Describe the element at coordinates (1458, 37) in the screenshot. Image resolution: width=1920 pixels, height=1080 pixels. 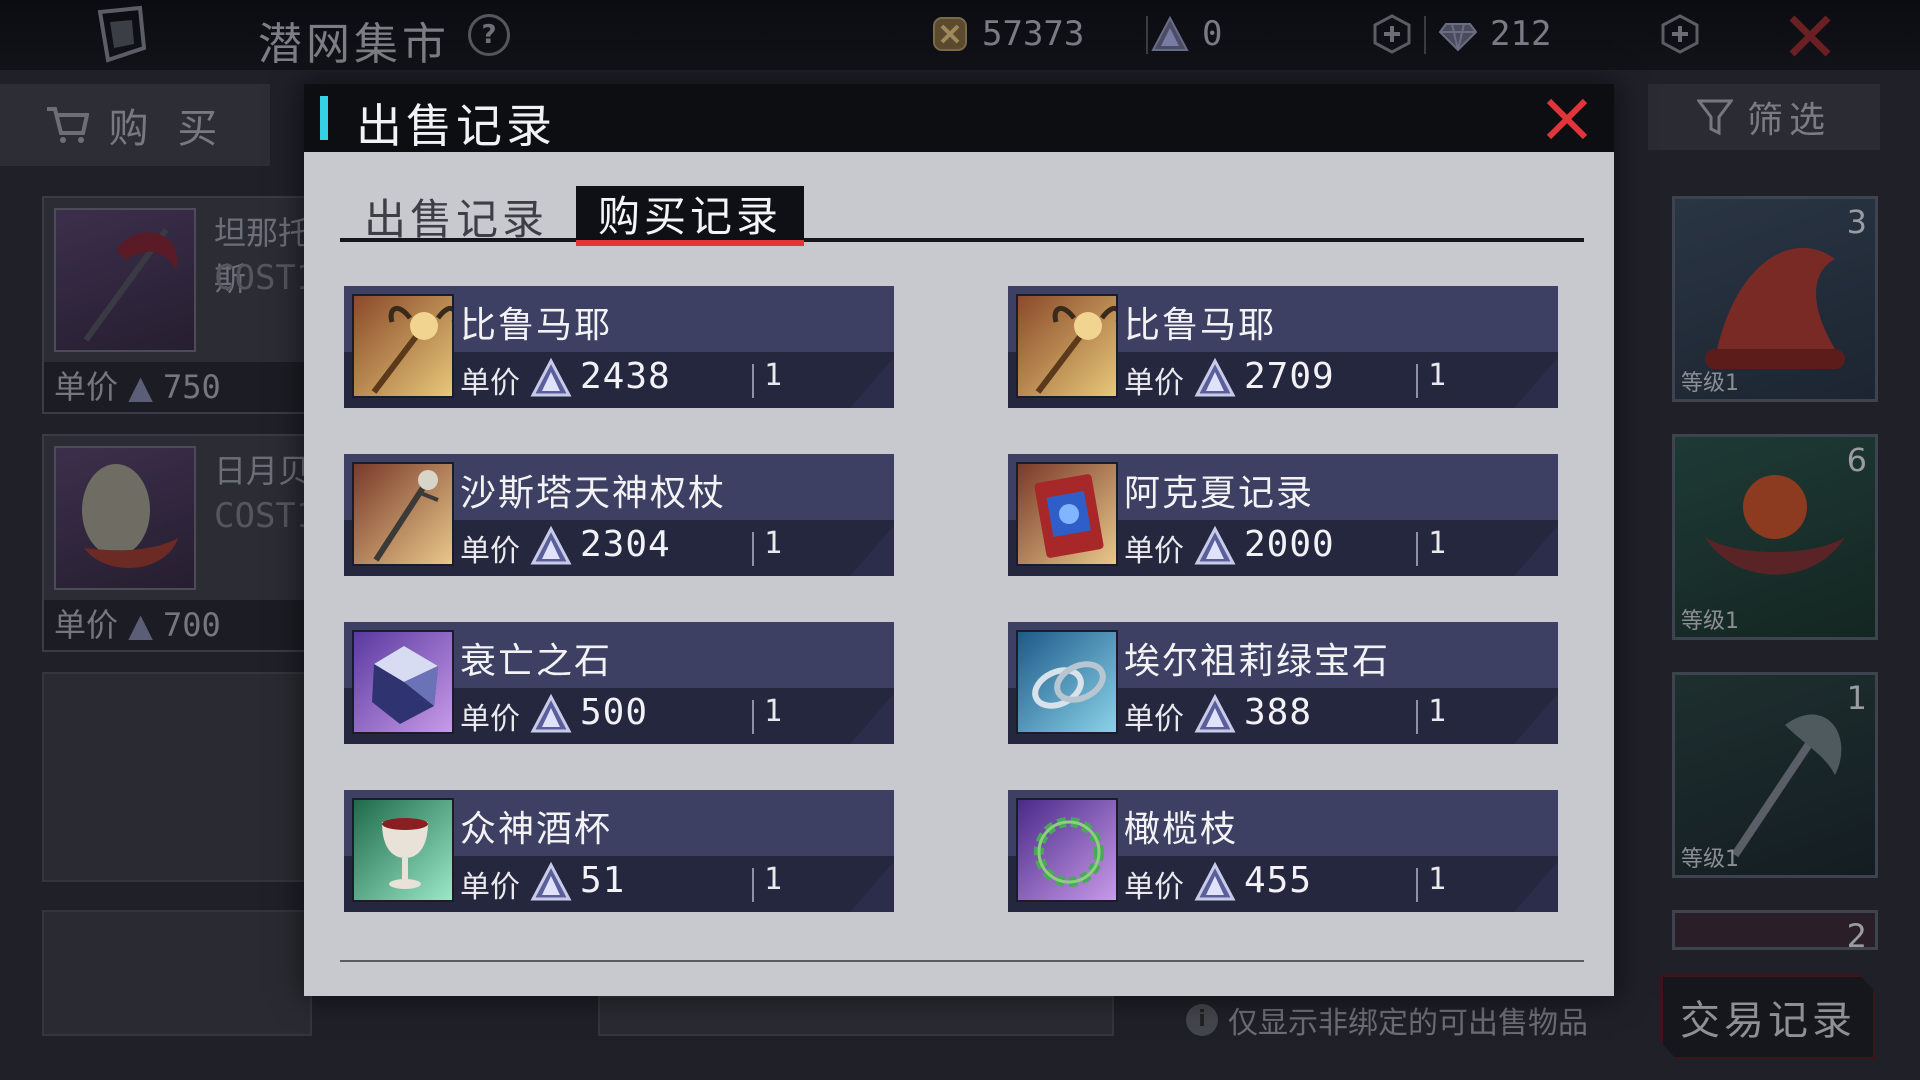
I see `diamond-icon` at that location.